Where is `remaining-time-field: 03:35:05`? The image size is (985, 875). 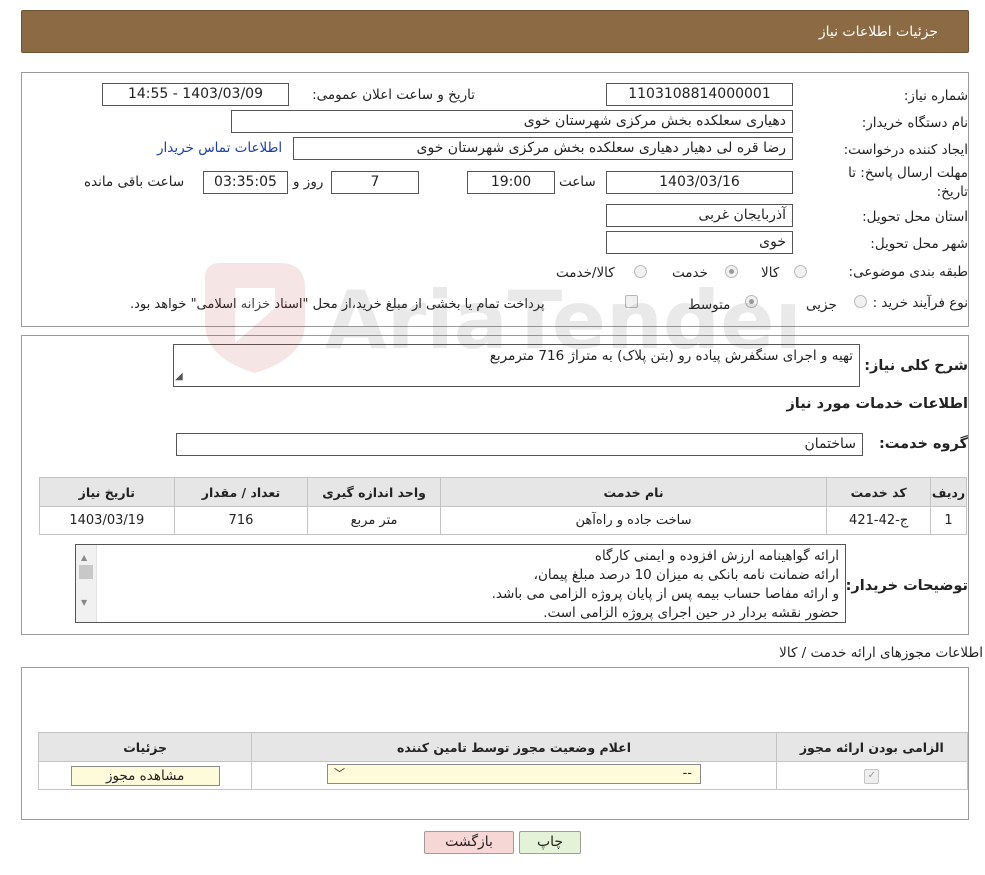 remaining-time-field: 03:35:05 is located at coordinates (245, 182).